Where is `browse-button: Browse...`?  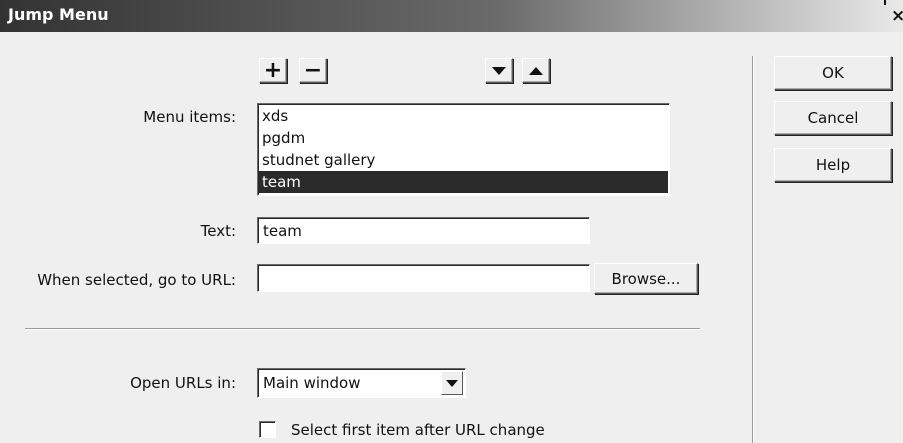 browse-button: Browse... is located at coordinates (646, 278).